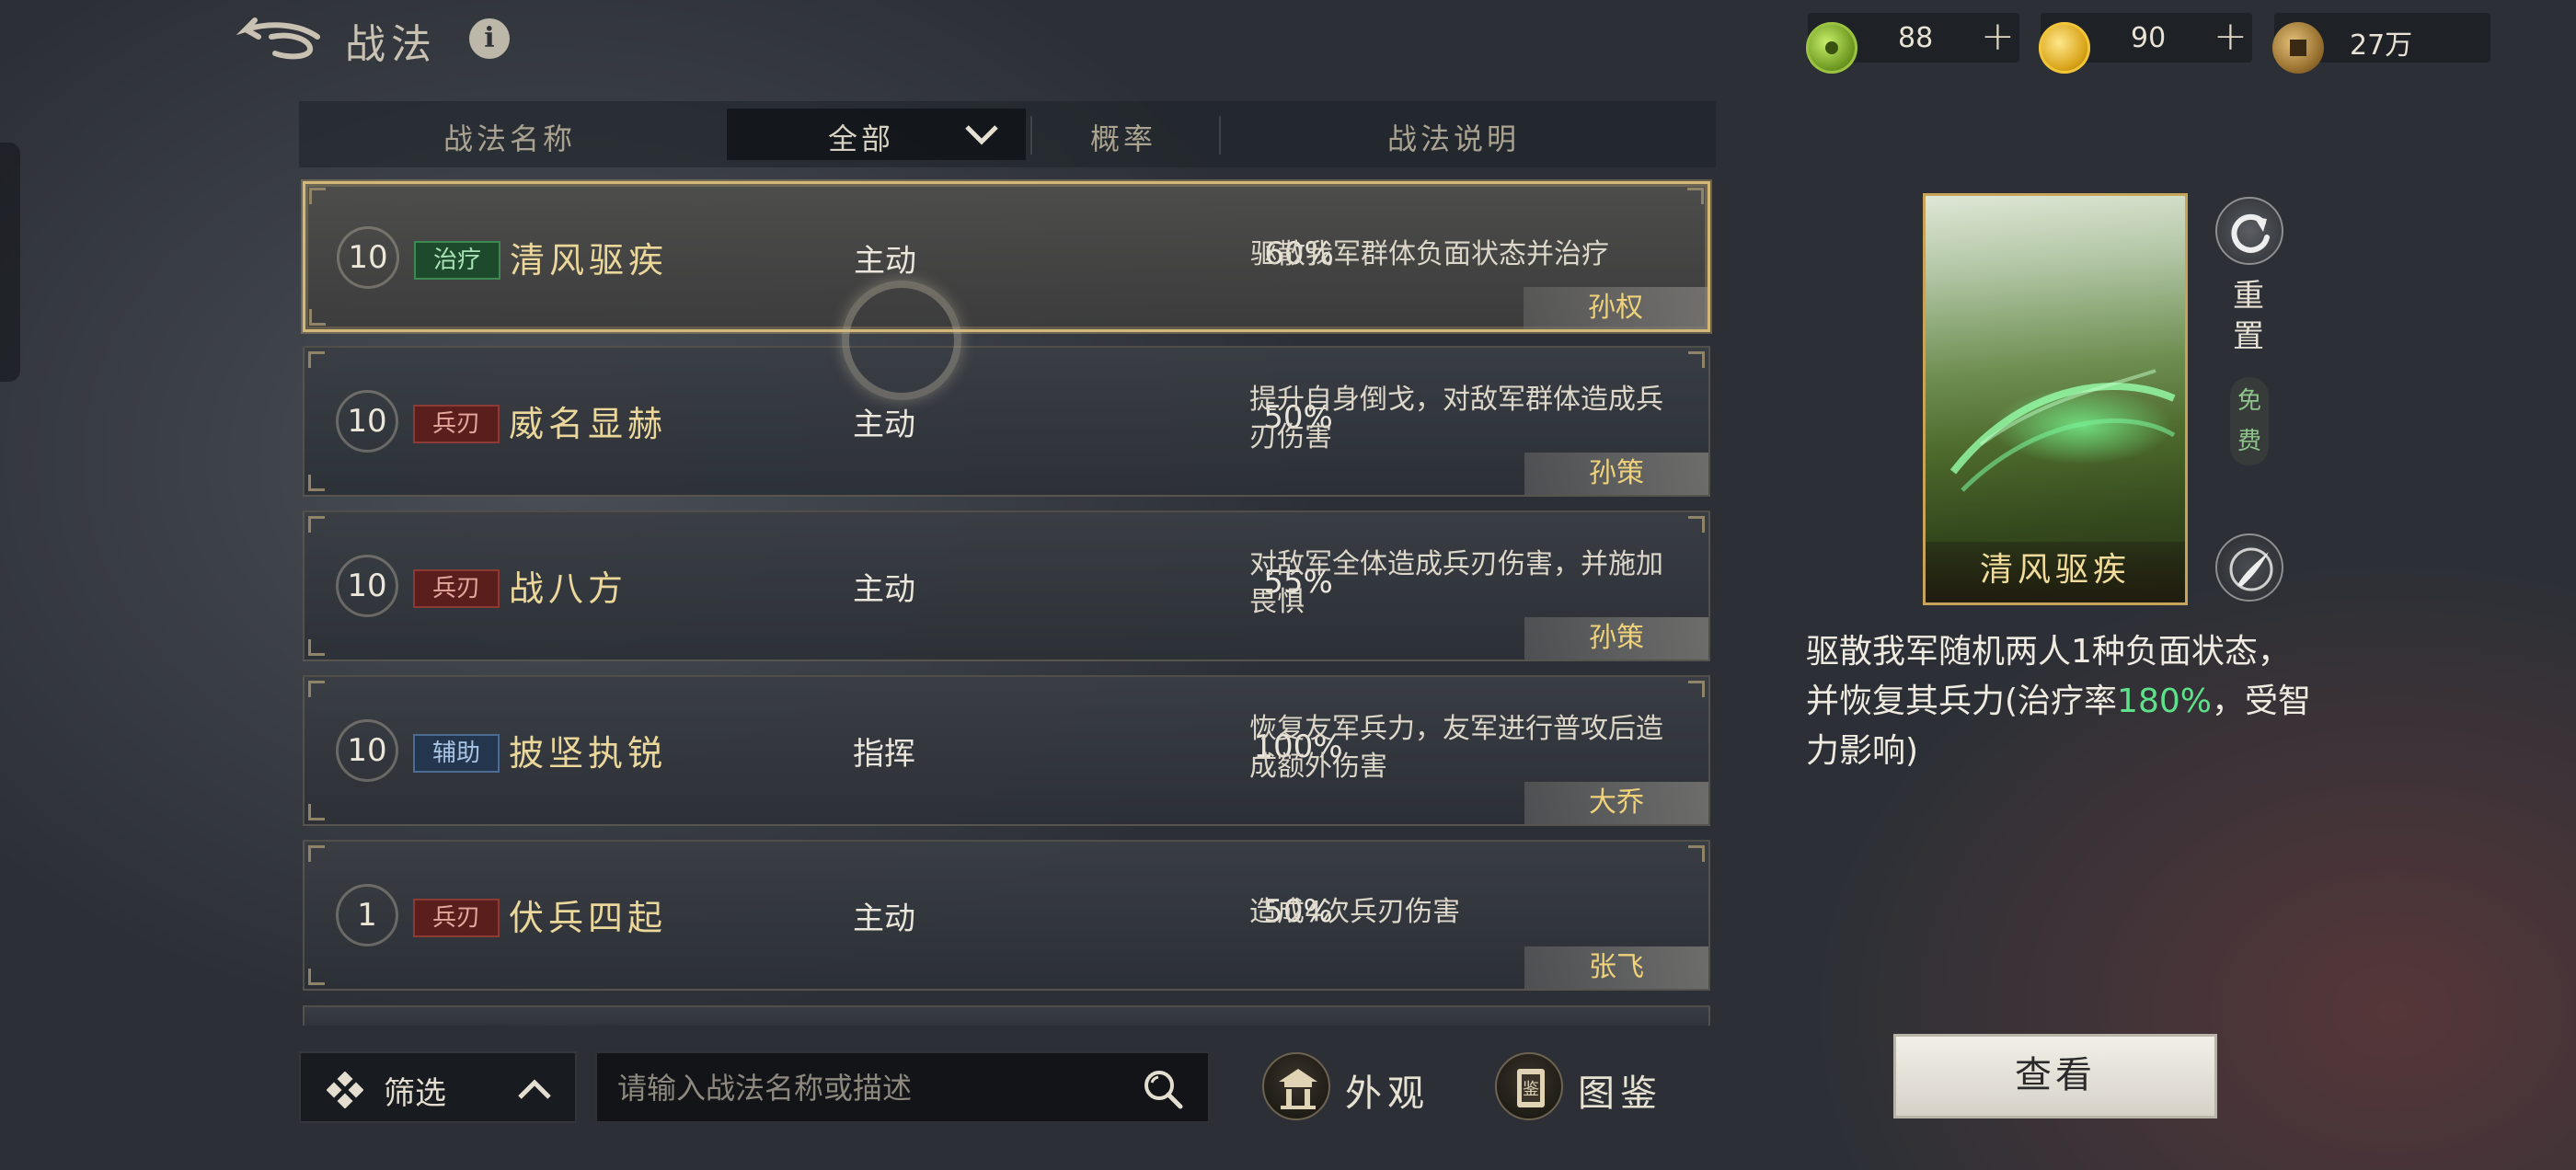 Image resolution: width=2576 pixels, height=1170 pixels. Describe the element at coordinates (1531, 1089) in the screenshot. I see `svg-text: 鉴` at that location.